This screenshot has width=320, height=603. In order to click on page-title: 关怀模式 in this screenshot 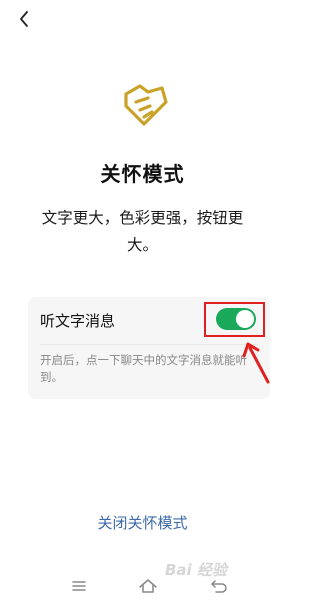, I will do `click(142, 174)`.